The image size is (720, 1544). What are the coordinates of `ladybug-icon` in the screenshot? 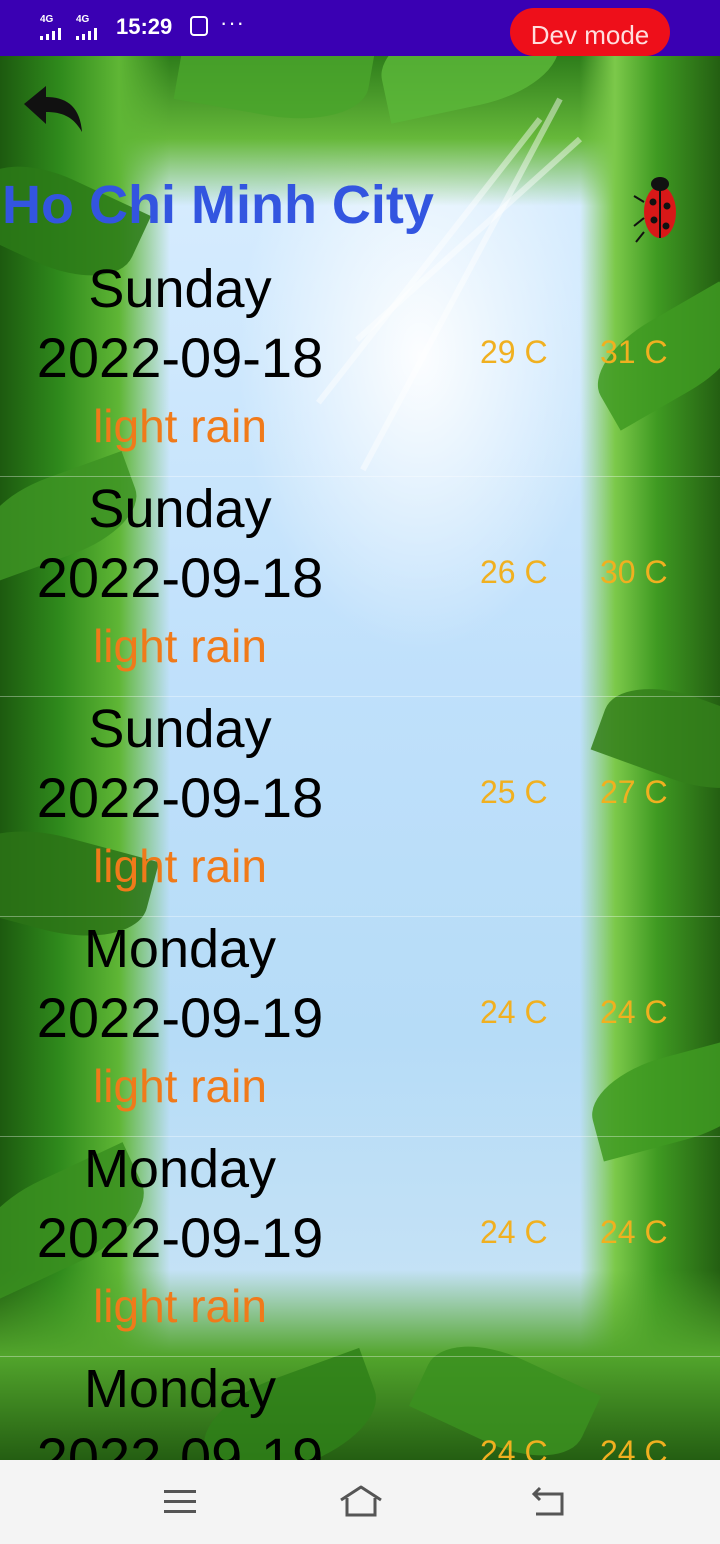 It's located at (654, 210).